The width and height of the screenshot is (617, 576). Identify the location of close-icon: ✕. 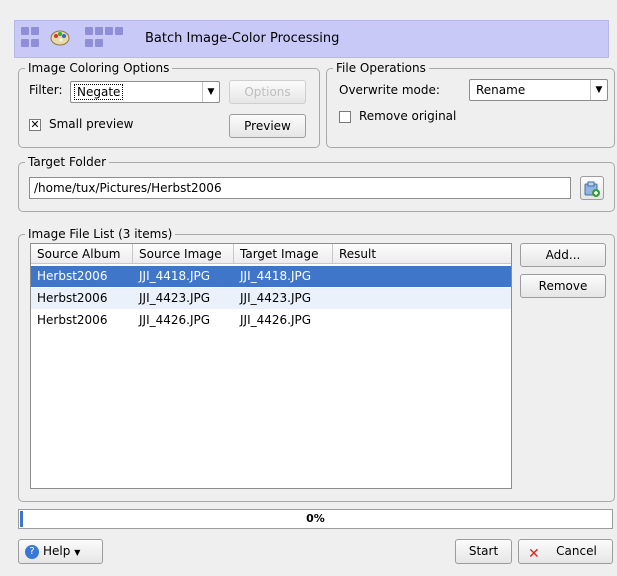
(534, 554).